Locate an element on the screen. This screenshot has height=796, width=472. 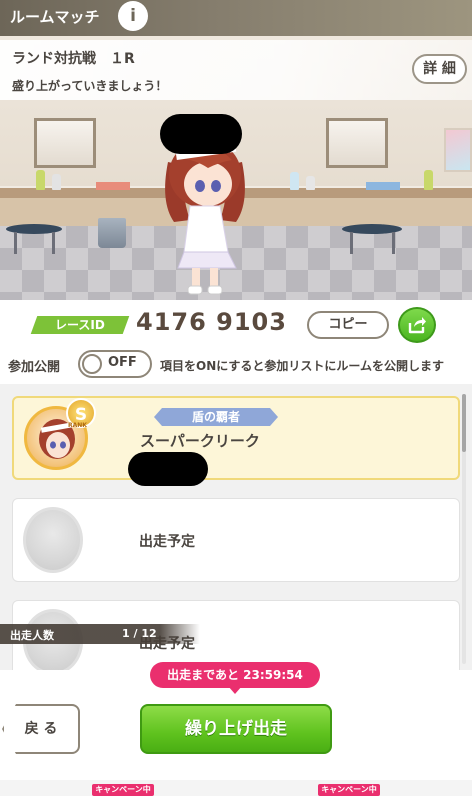
entrants-count: 1 / 12 is located at coordinates (139, 633).